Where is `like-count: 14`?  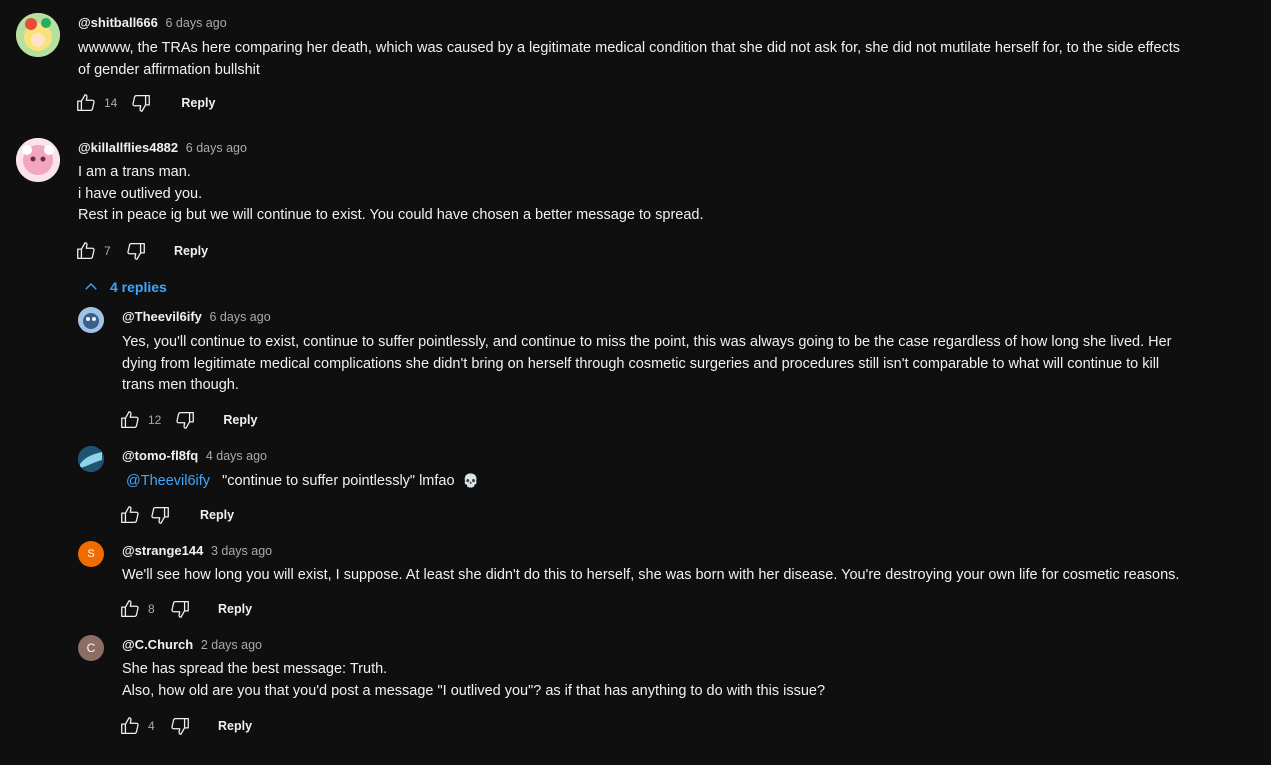 like-count: 14 is located at coordinates (111, 103).